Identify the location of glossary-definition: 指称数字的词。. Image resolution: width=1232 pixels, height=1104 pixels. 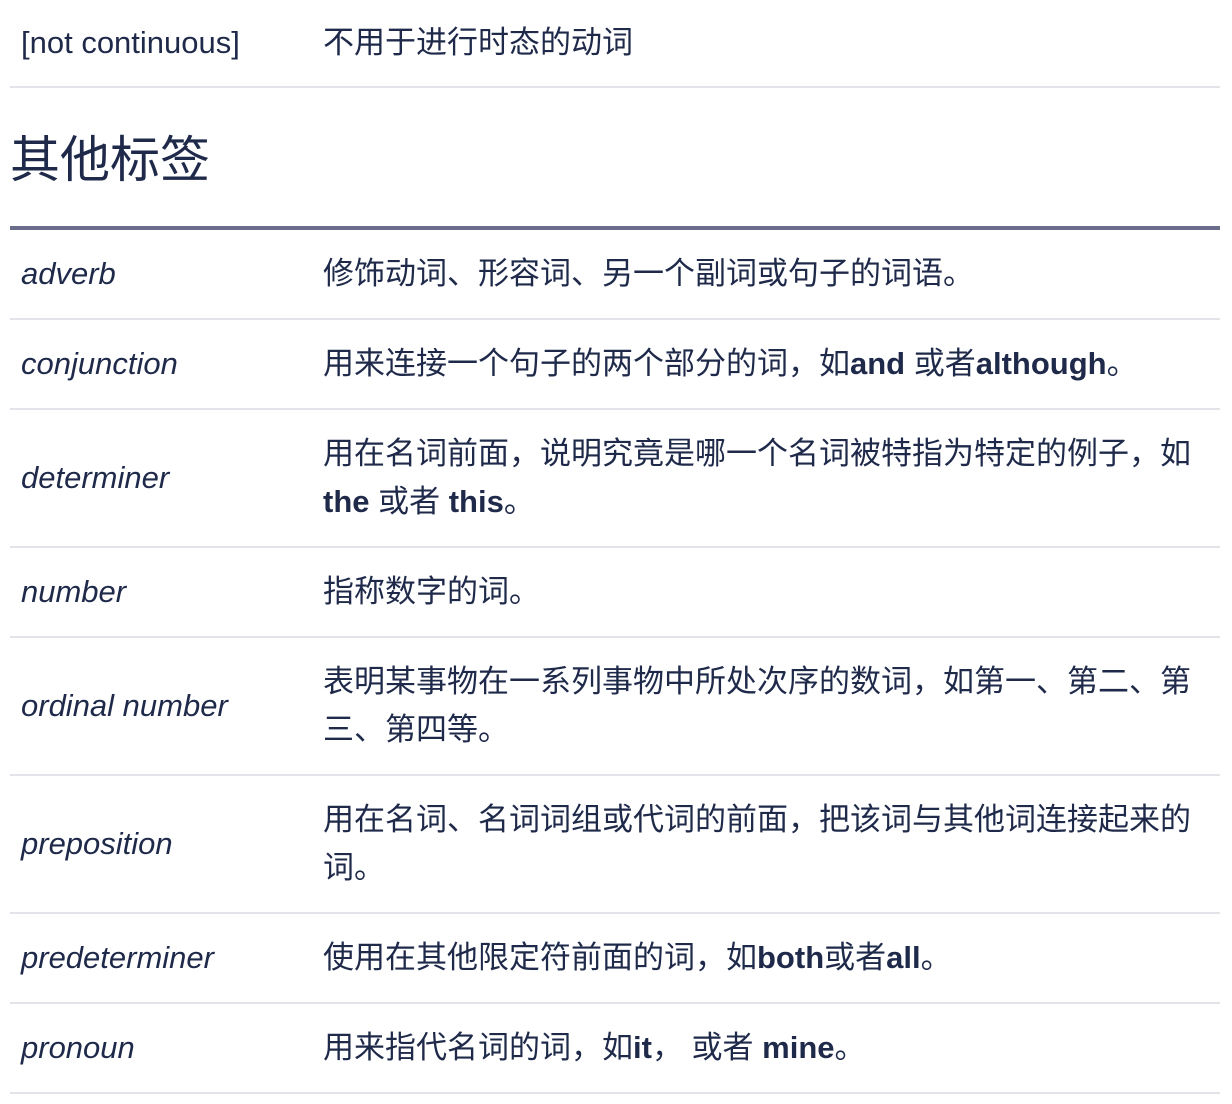
(763, 592).